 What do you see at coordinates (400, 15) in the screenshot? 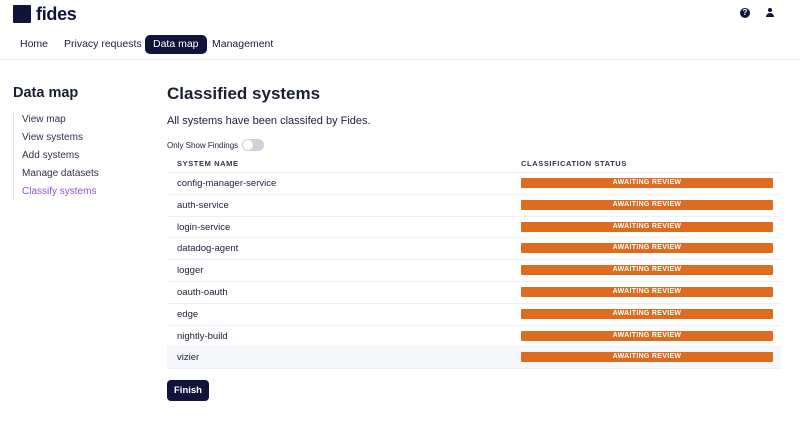
I see `top-bar: fides ?` at bounding box center [400, 15].